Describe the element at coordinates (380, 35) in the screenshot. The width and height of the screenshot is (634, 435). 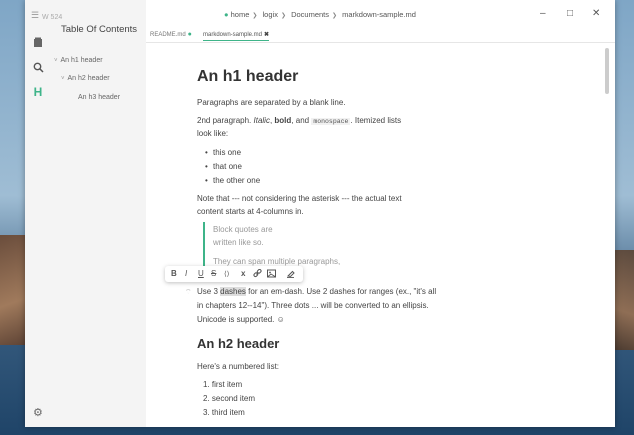
I see `tab-bar: README.md ● markdown-sample.md ✖` at that location.